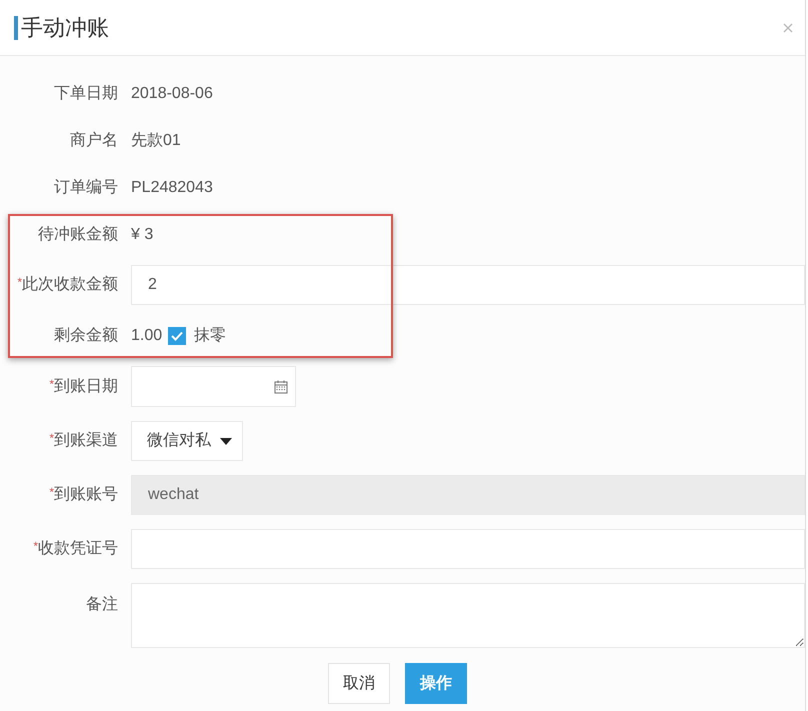 This screenshot has height=711, width=808. Describe the element at coordinates (86, 94) in the screenshot. I see `field-label: 下单日期` at that location.